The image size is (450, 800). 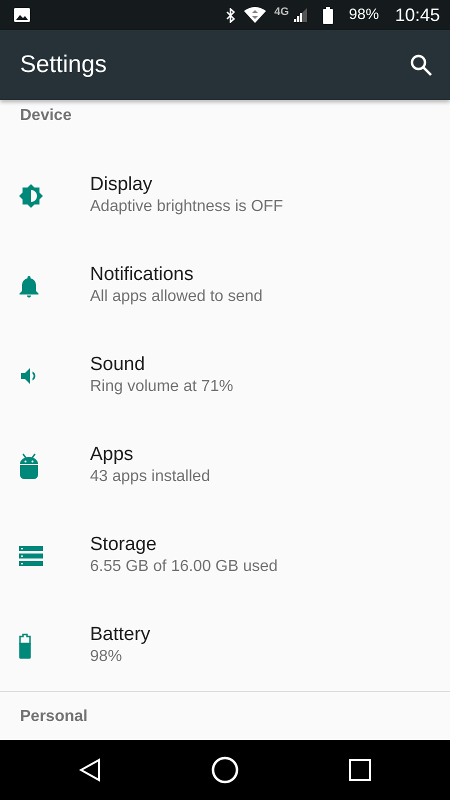 What do you see at coordinates (31, 196) in the screenshot?
I see `brightness-icon` at bounding box center [31, 196].